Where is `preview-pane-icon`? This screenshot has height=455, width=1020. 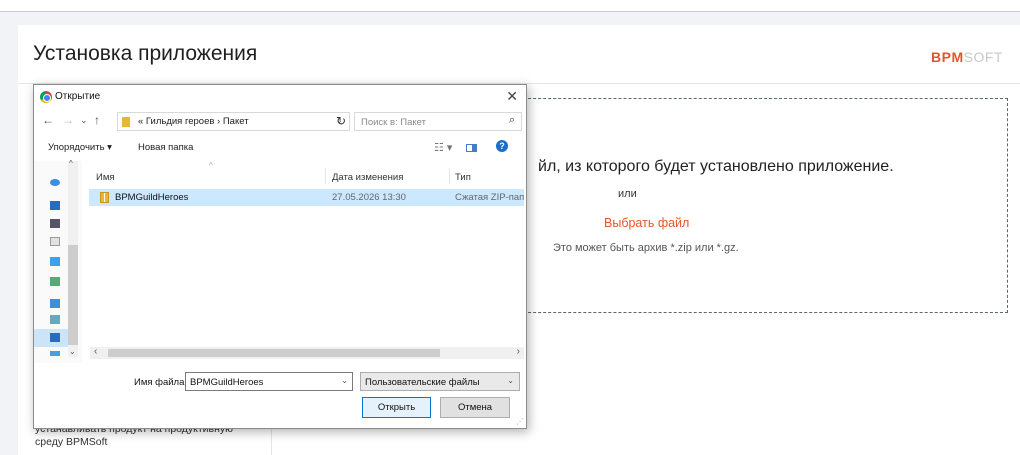 preview-pane-icon is located at coordinates (471, 148).